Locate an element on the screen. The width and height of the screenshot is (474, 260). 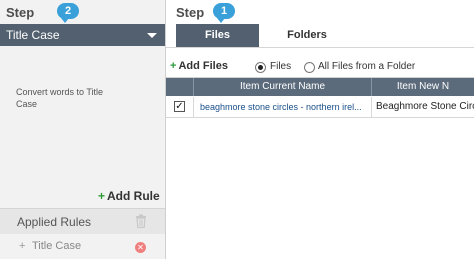
table-header: Item Current Name Item New N is located at coordinates (320, 87).